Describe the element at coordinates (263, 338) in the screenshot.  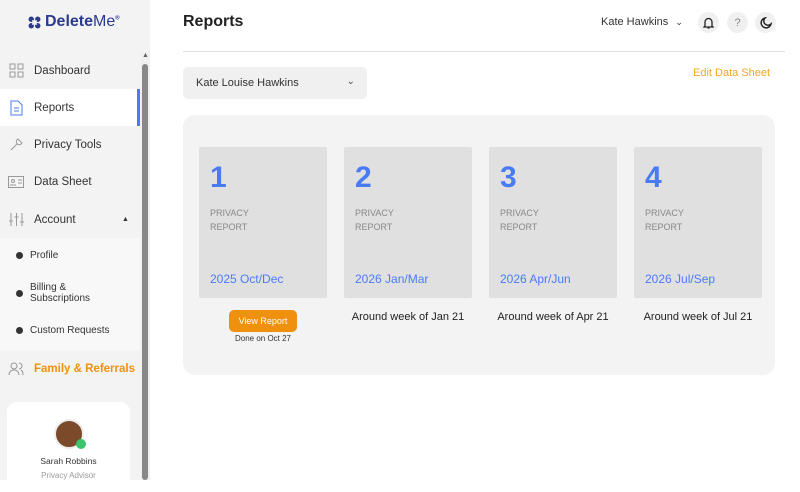
I see `report-done-date: Done on Oct 27` at that location.